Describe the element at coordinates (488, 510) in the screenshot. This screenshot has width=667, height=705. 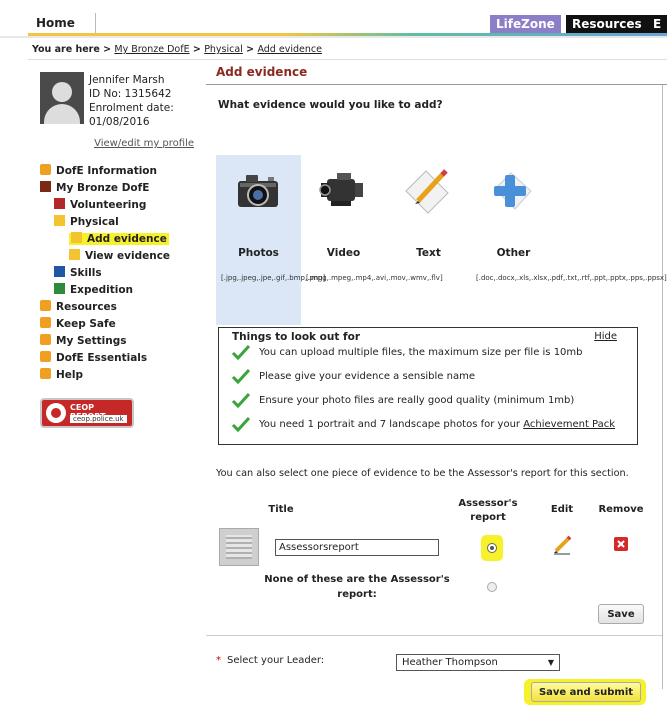
I see `col-assessor-report: Assessor's report` at that location.